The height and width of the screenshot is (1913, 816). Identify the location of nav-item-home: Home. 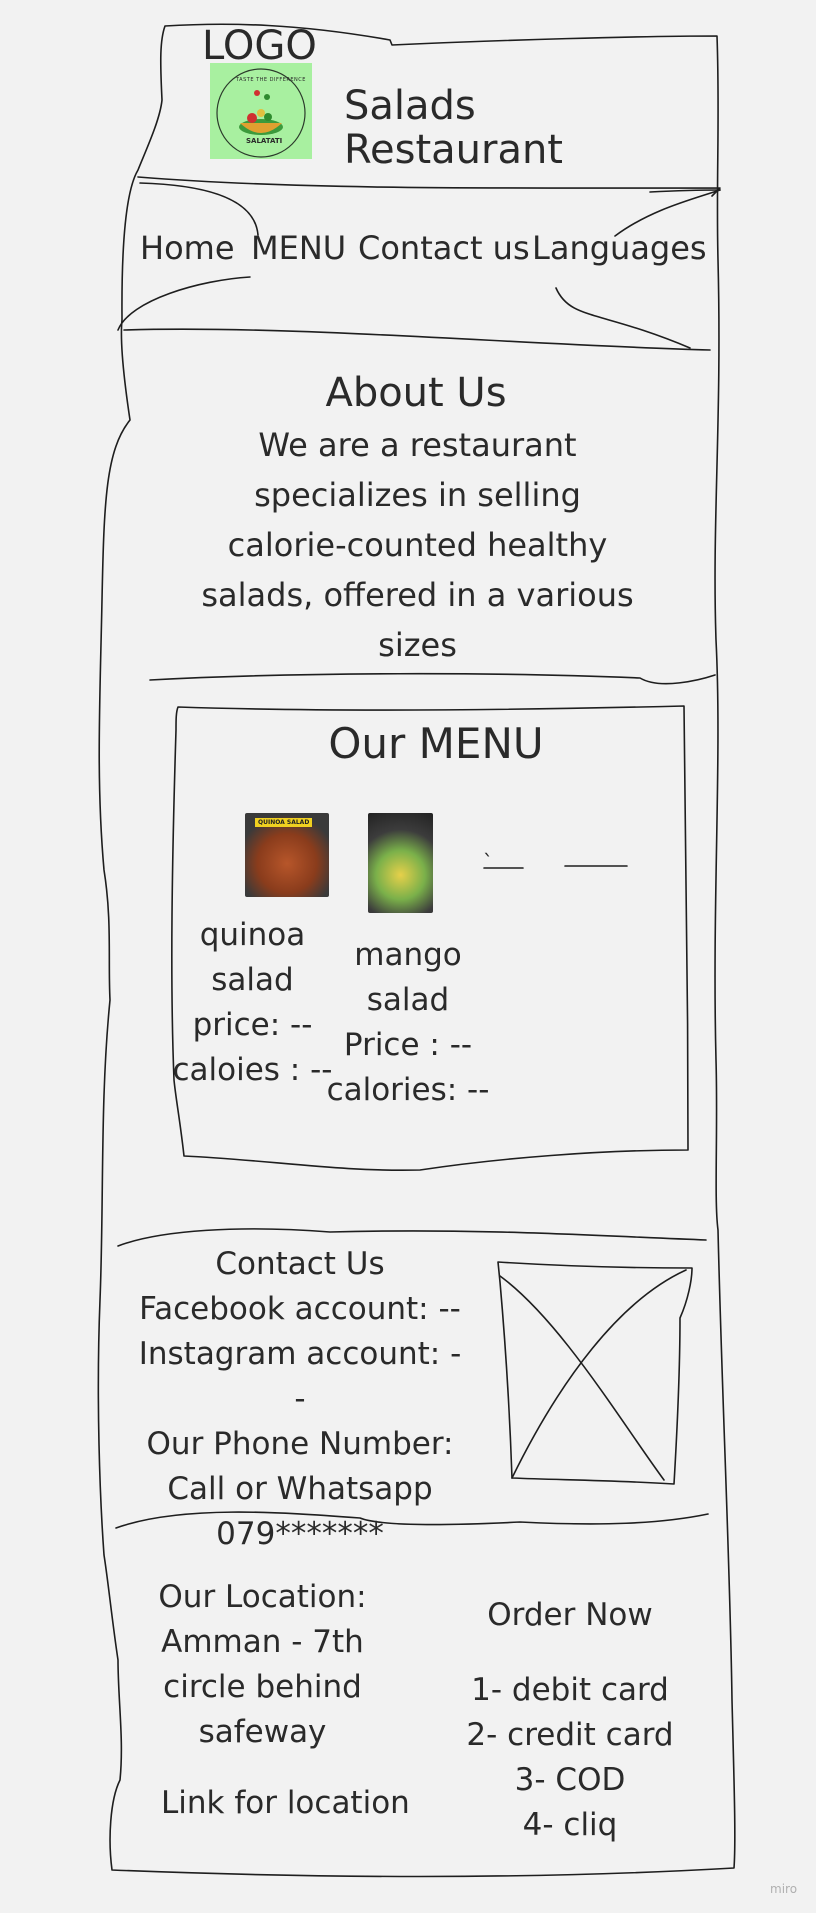
(187, 248).